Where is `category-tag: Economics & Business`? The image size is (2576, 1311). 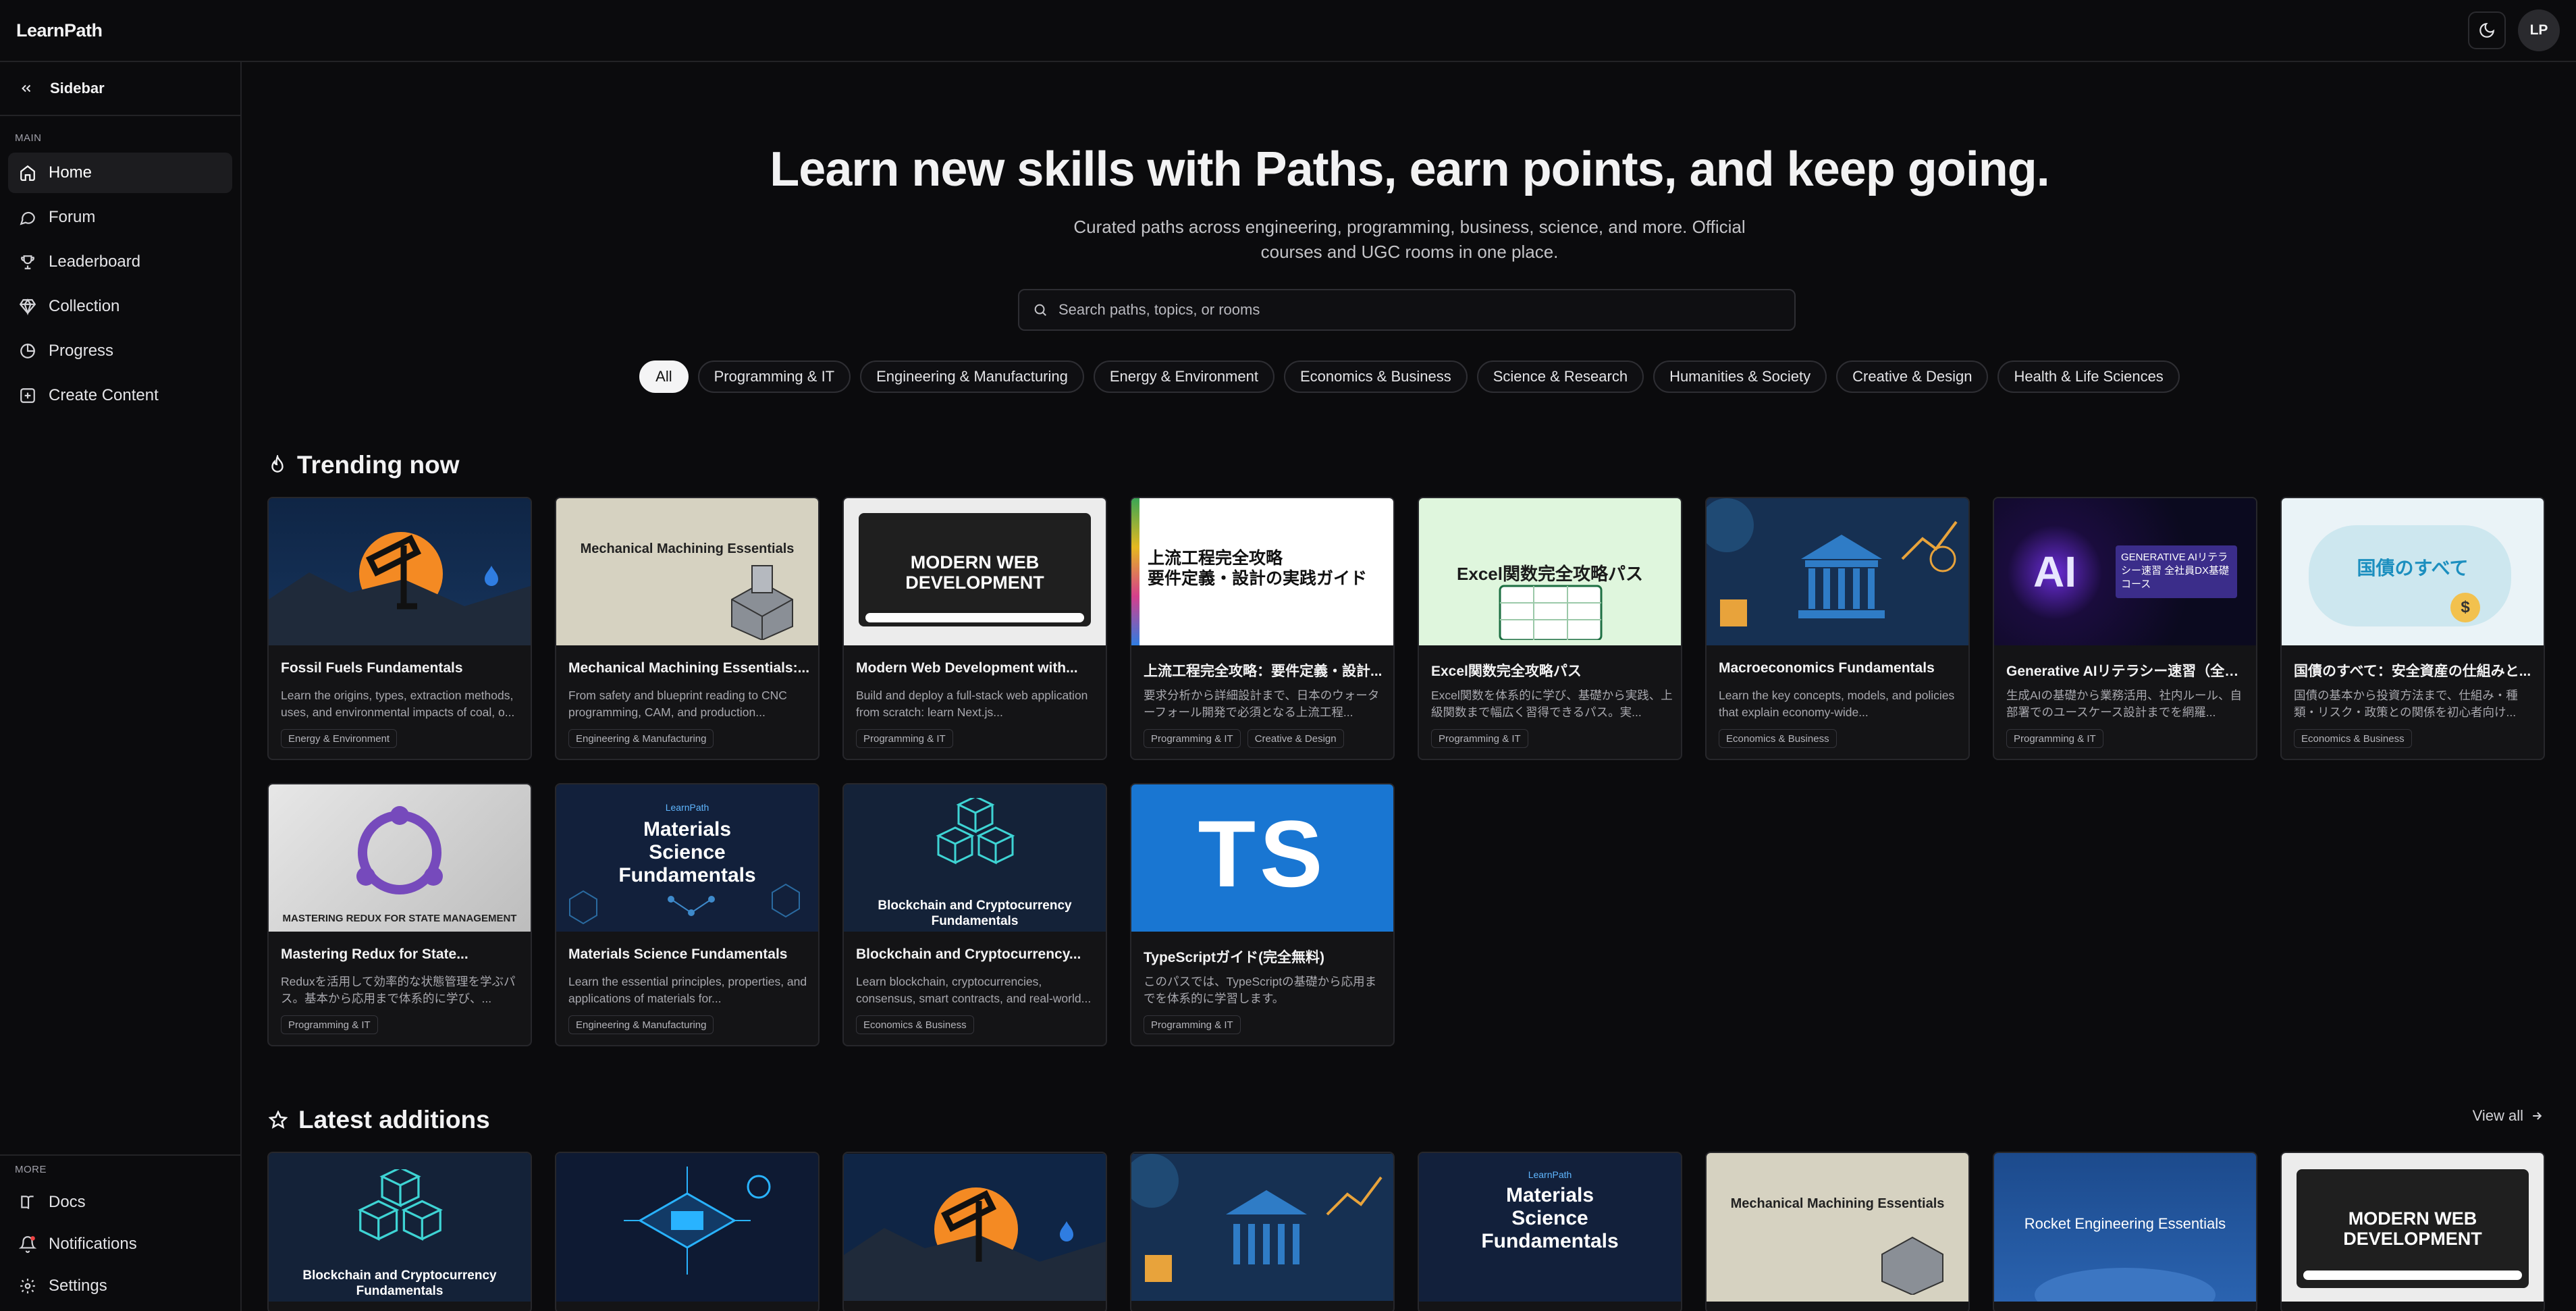
category-tag: Economics & Business is located at coordinates (2353, 738).